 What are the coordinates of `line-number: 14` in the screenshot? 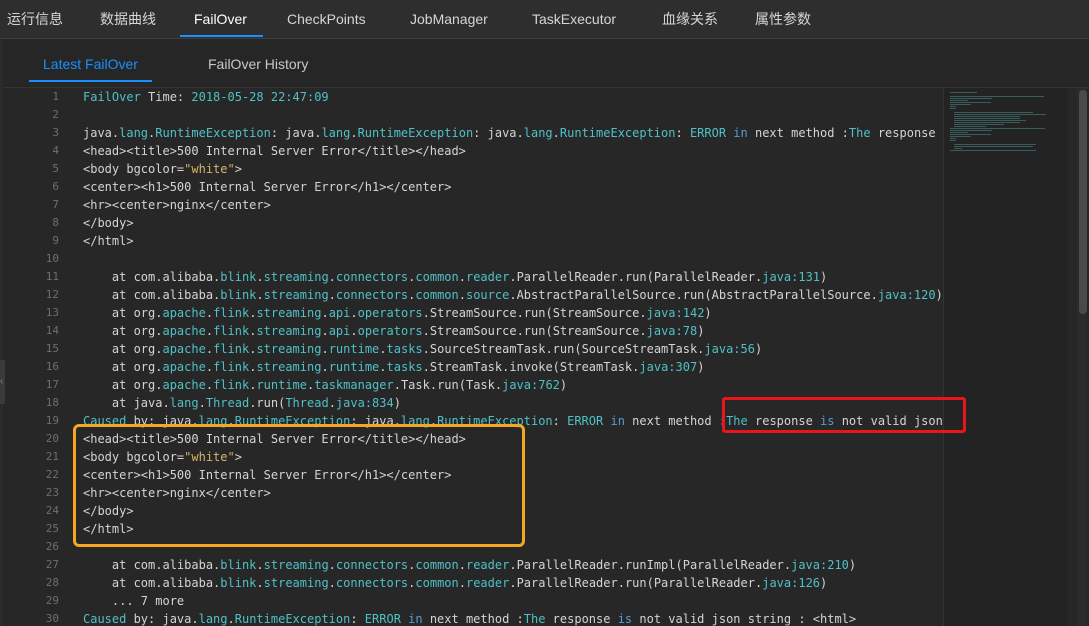 It's located at (52, 330).